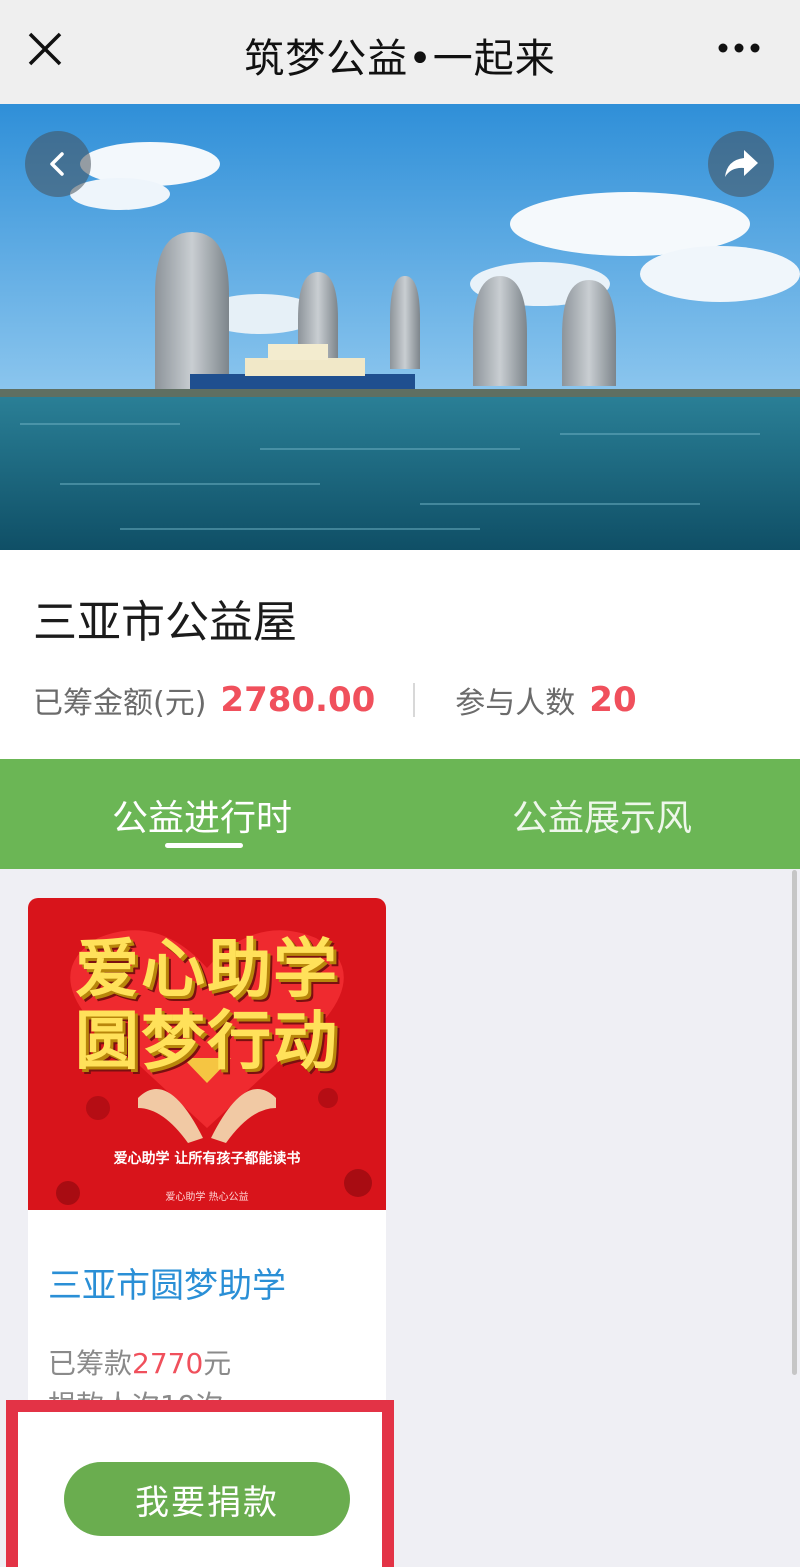 The image size is (800, 1567). I want to click on card-raised: 已筹款2770元, so click(139, 1362).